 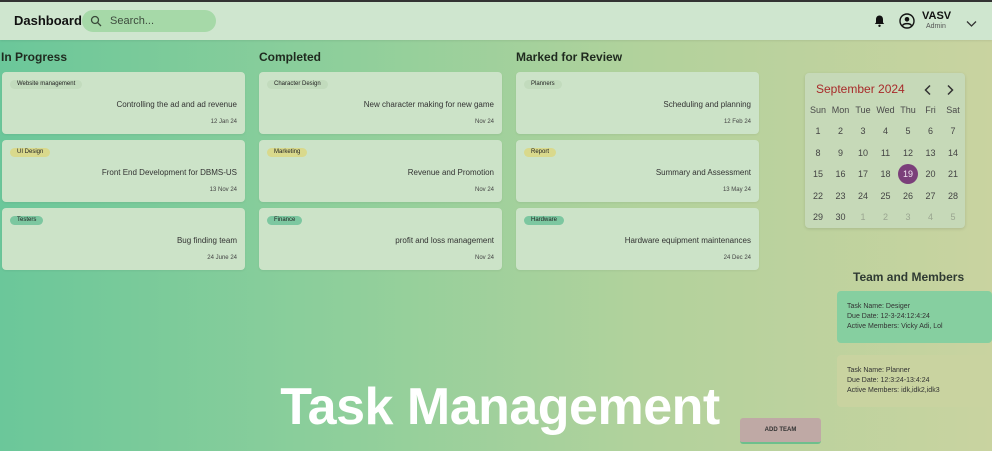 I want to click on task-title: Bug finding team, so click(x=206, y=240).